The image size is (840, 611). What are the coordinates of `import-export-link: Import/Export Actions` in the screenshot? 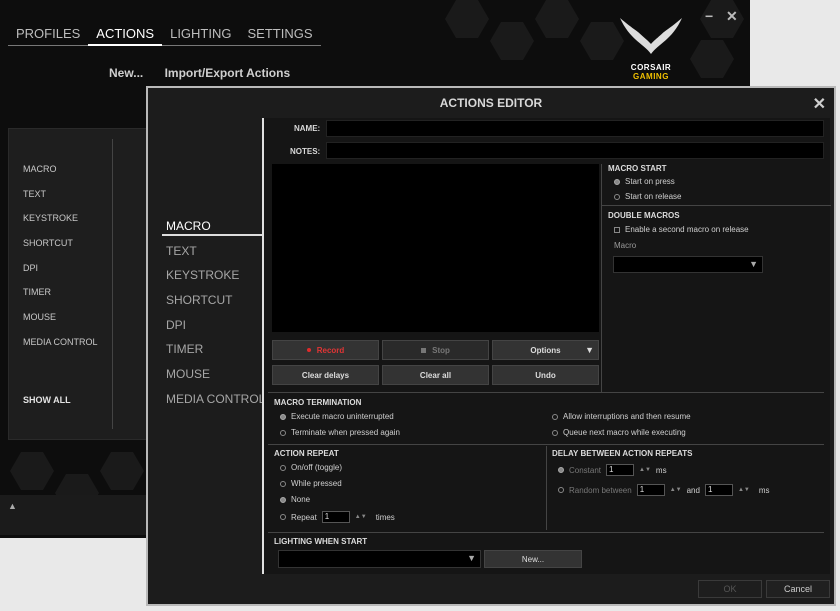 It's located at (228, 73).